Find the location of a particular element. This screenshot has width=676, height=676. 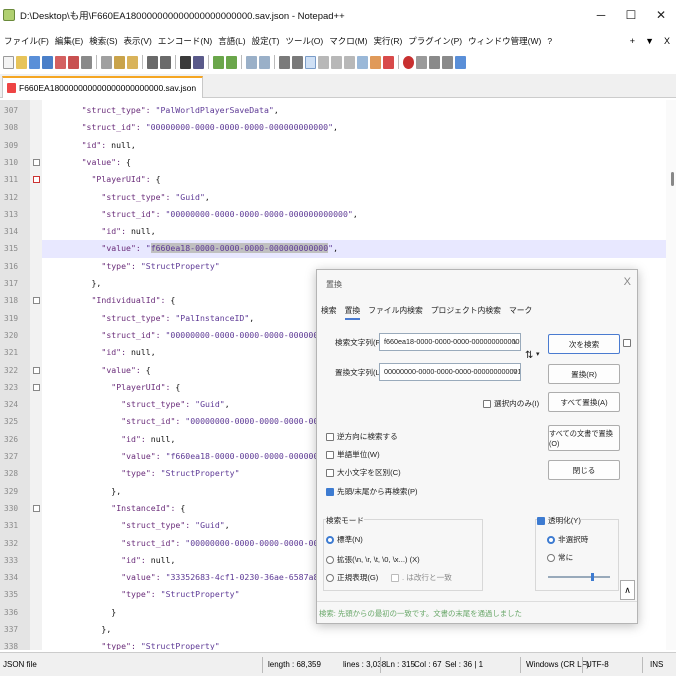

menu-window: ウィンドウ管理(W) is located at coordinates (504, 41).